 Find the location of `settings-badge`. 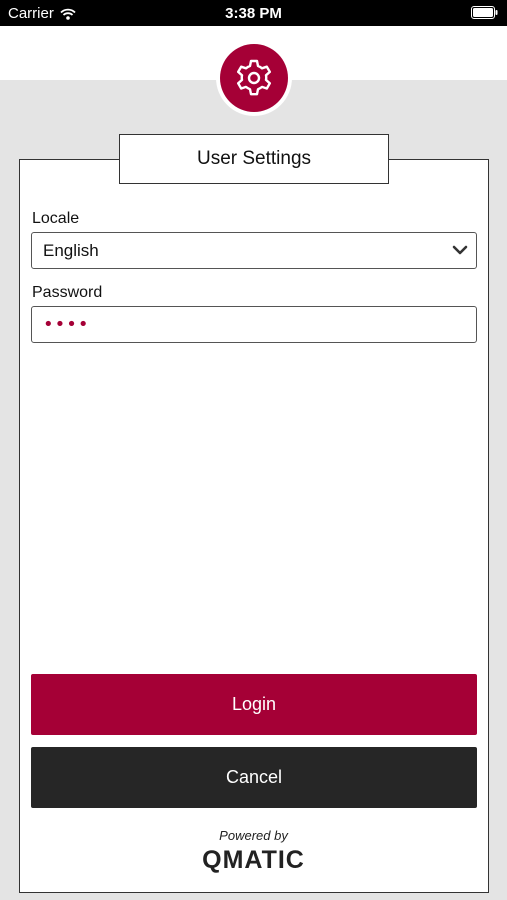

settings-badge is located at coordinates (254, 78).